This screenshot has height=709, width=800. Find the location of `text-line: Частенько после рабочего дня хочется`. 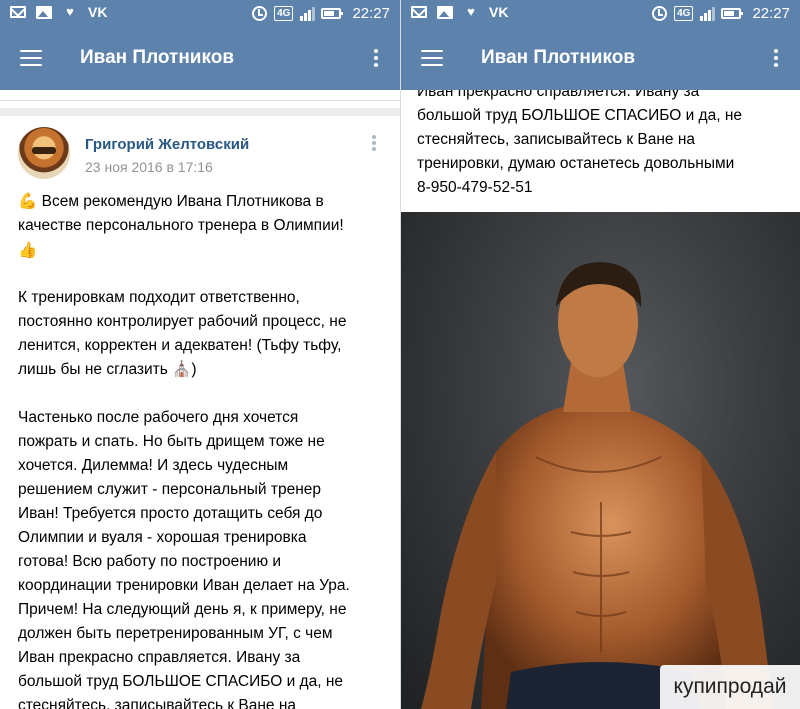

text-line: Частенько после рабочего дня хочется is located at coordinates (158, 417).